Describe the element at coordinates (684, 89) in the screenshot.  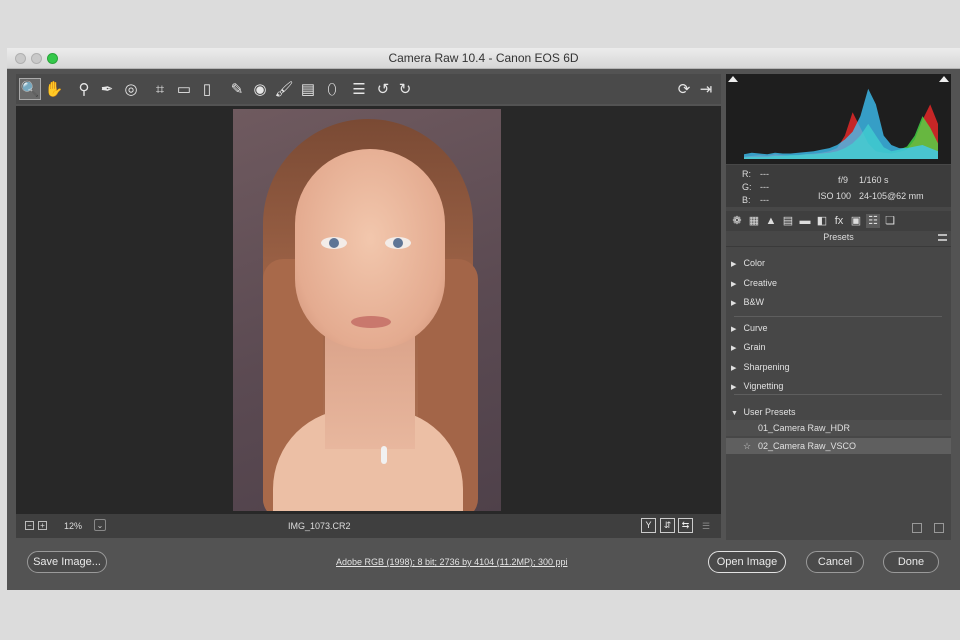
I see `preview-cycle-icon: ⟳` at that location.